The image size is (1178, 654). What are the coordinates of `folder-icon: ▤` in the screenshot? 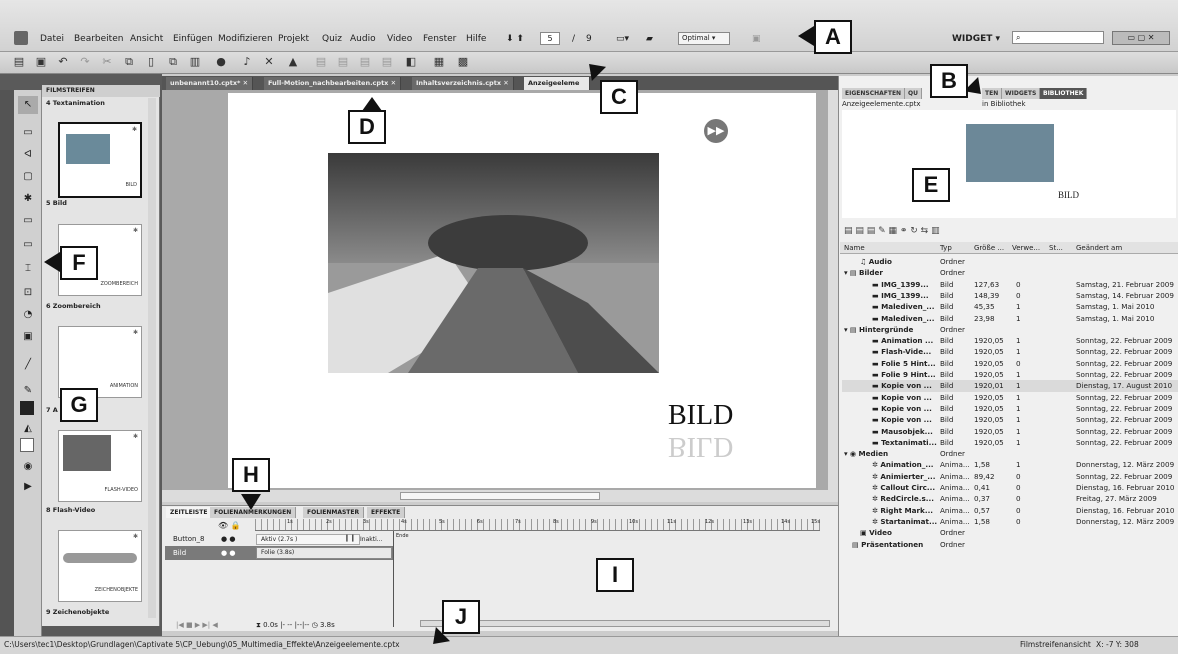 It's located at (19, 62).